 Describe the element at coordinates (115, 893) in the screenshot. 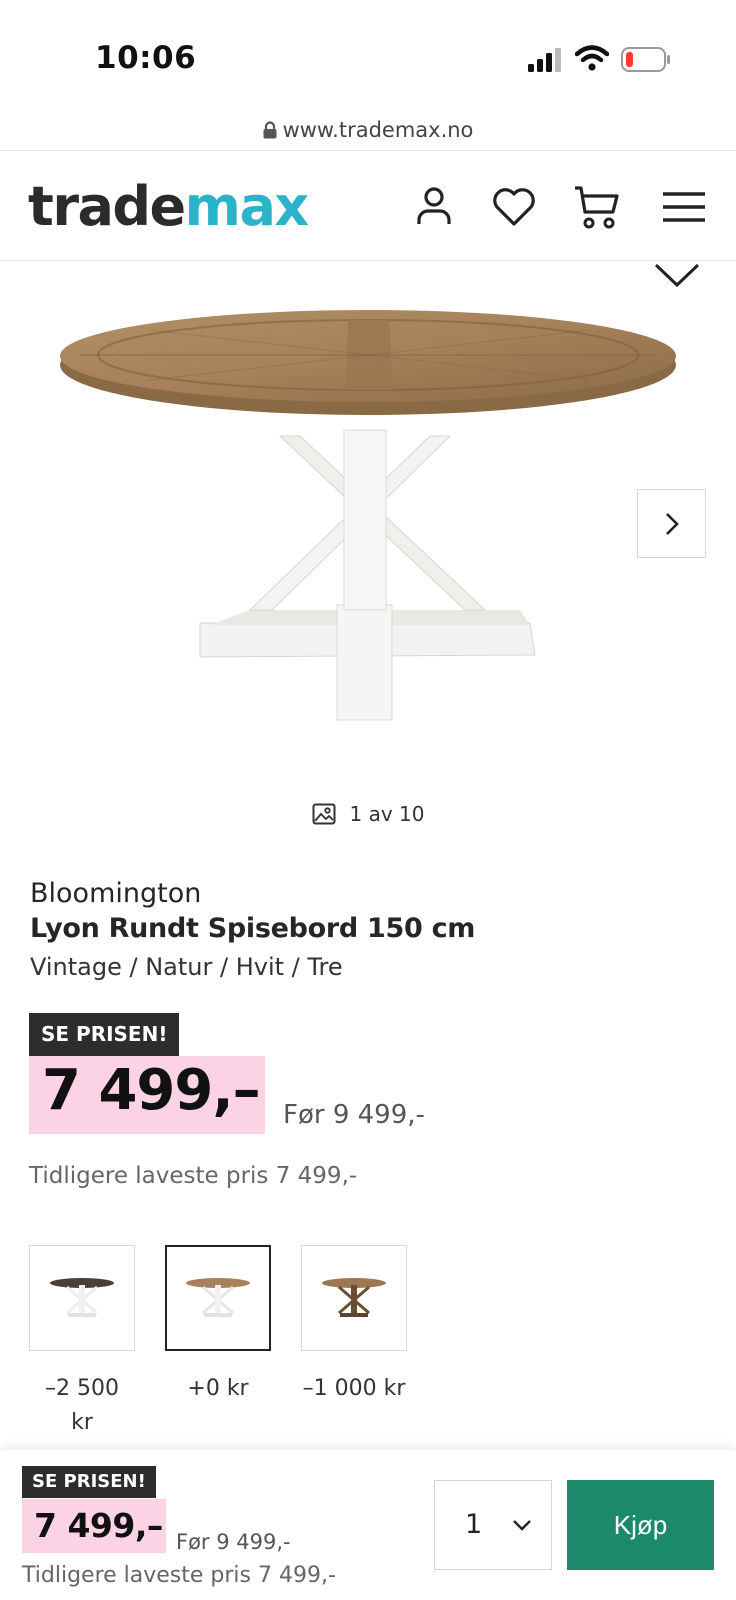

I see `product-brand: Bloomington` at that location.